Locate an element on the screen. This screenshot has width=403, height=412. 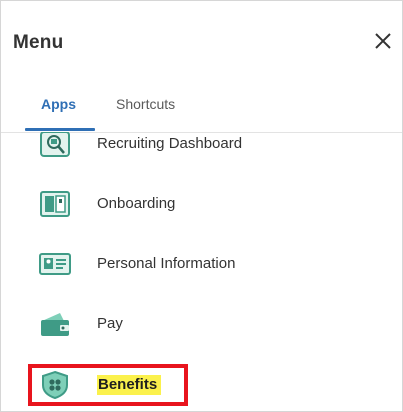
app-item-label: Benefits is located at coordinates (129, 385).